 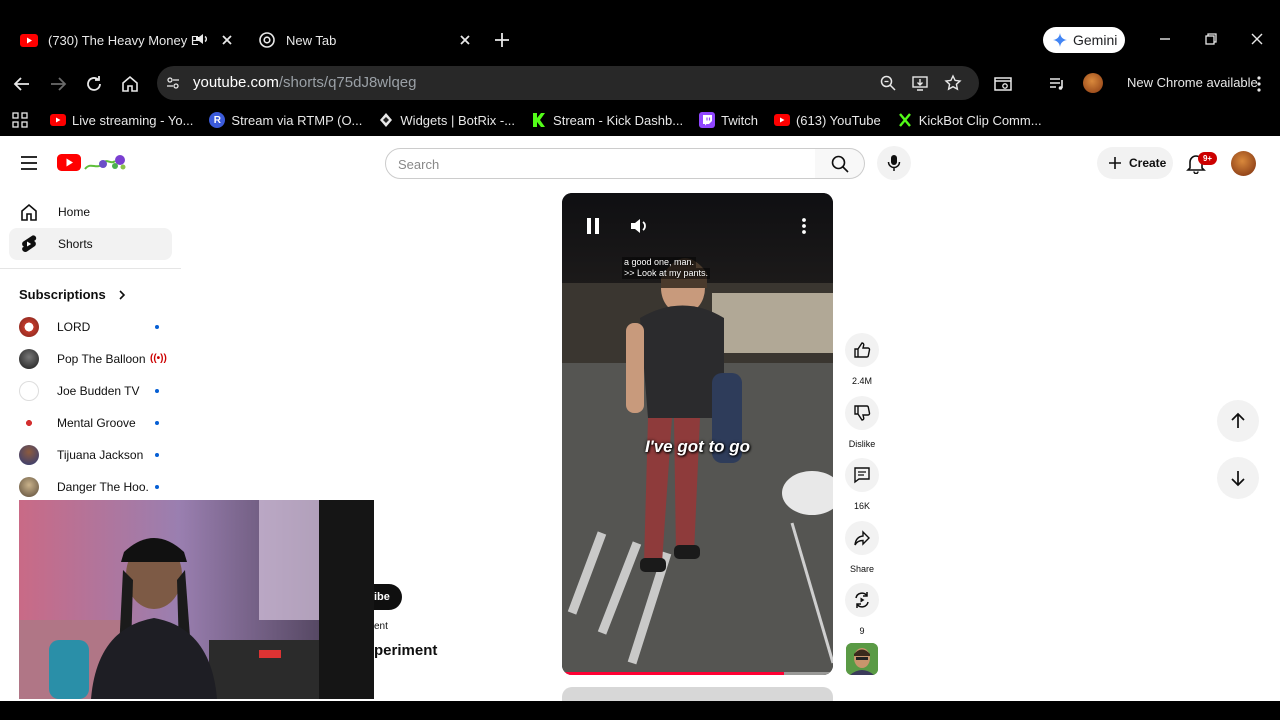 What do you see at coordinates (840, 163) in the screenshot?
I see `search-button` at bounding box center [840, 163].